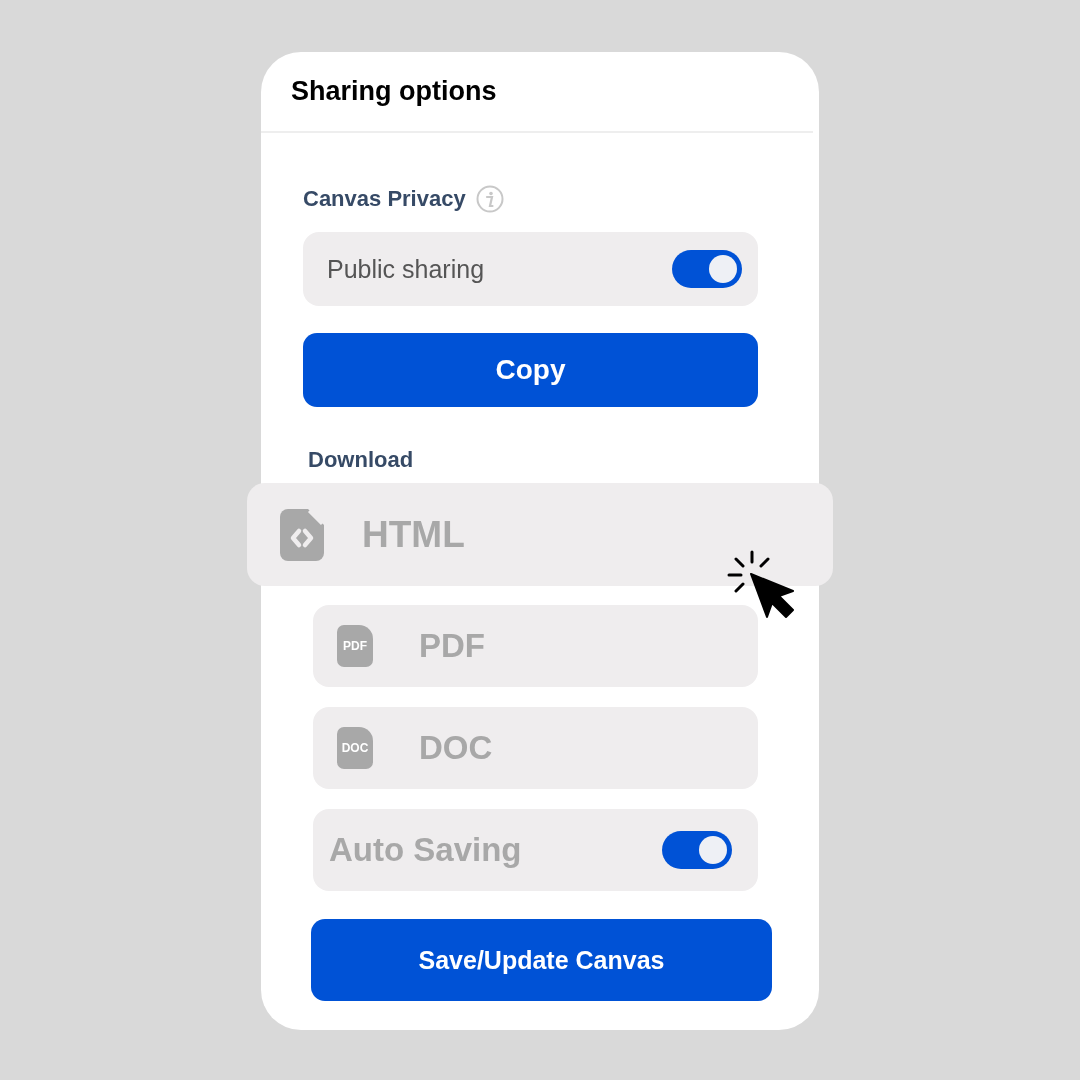 This screenshot has width=1080, height=1080. Describe the element at coordinates (762, 585) in the screenshot. I see `click-cursor-icon` at that location.